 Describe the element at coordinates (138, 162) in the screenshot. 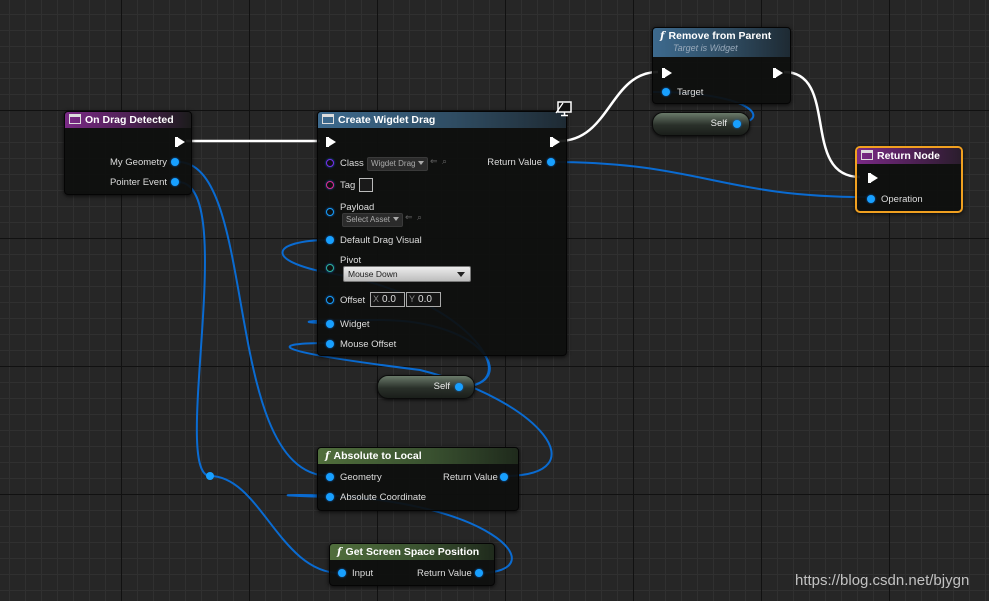

I see `my-geometry-label: My Geometry` at that location.